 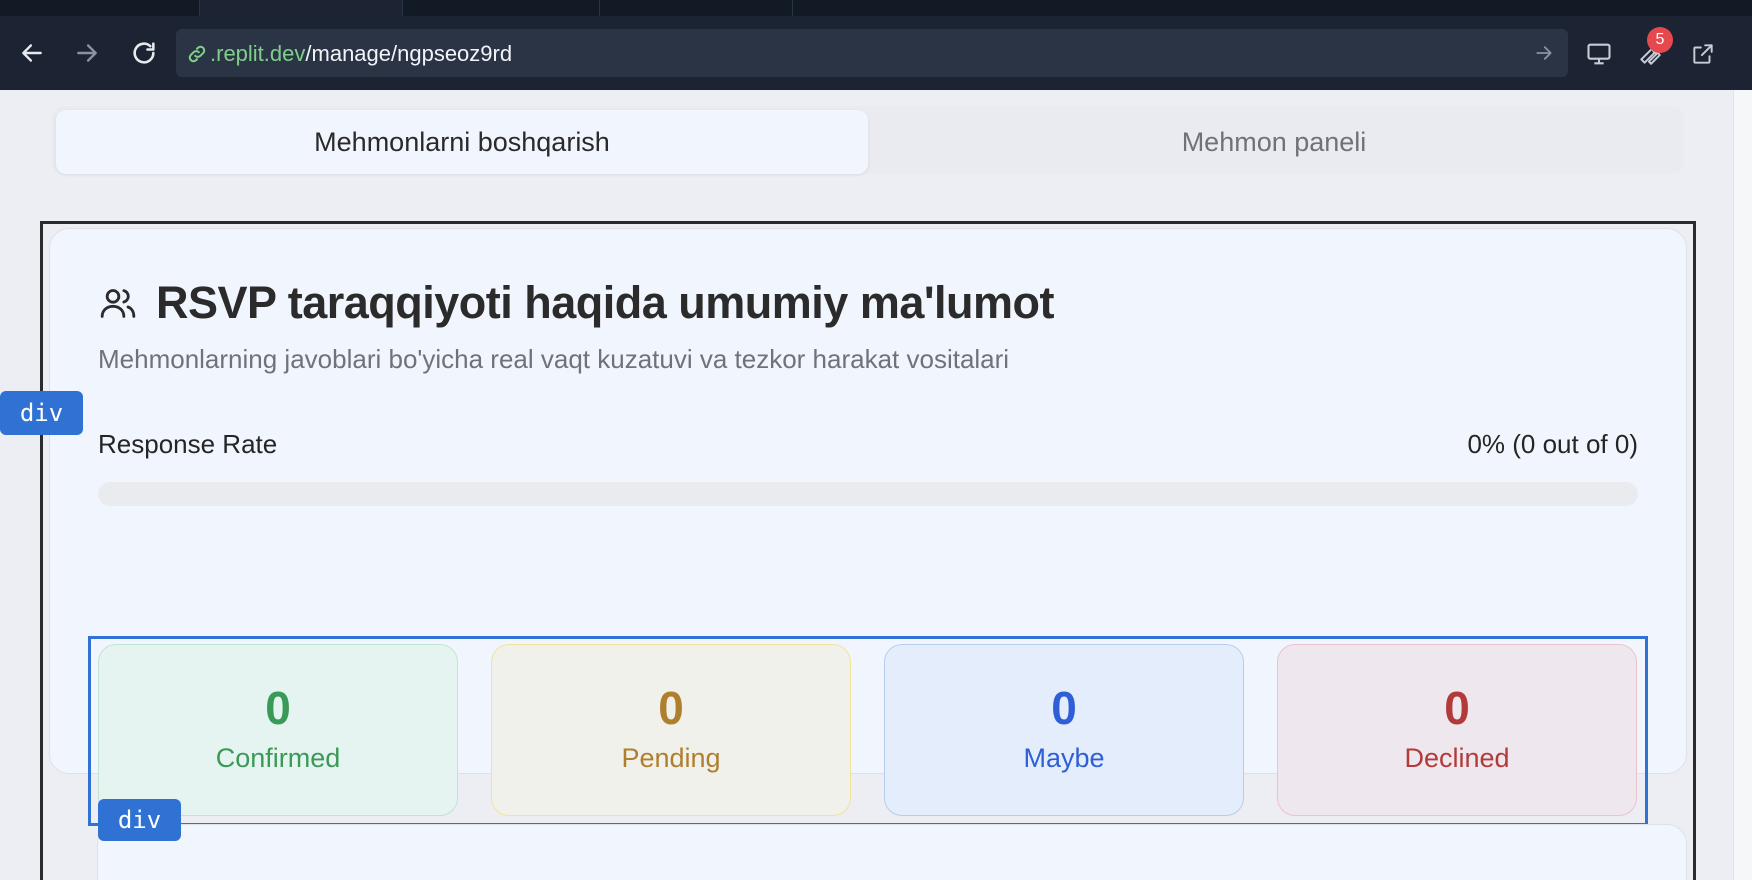 I want to click on card-title: RSVP taraqqiyoti haqida umumiy ma'lumot, so click(x=605, y=302).